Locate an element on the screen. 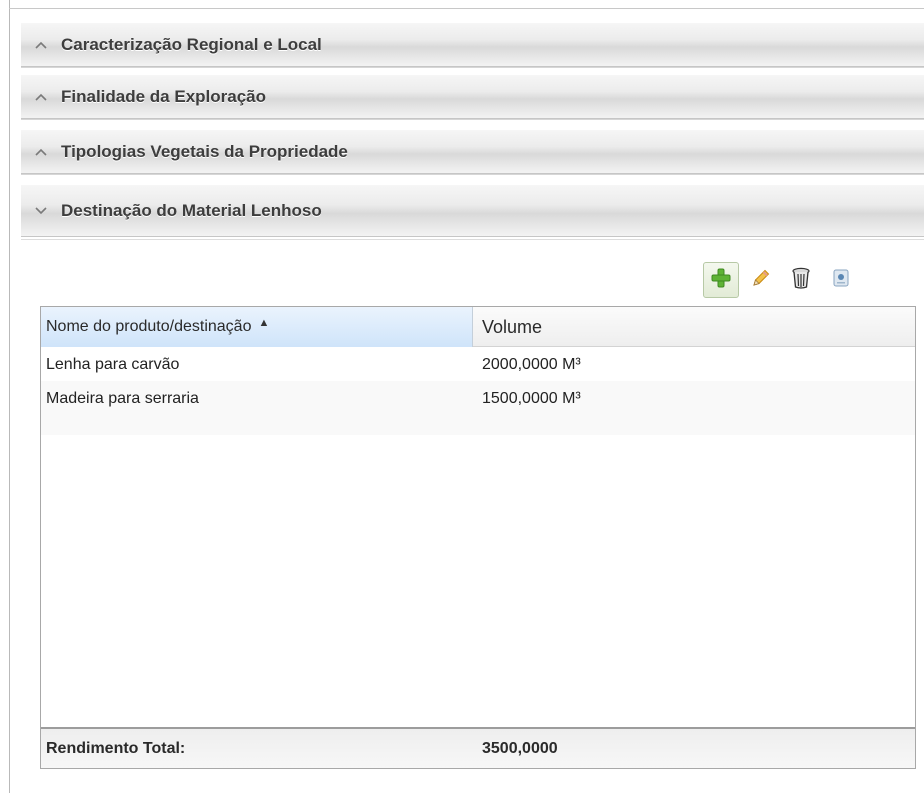 This screenshot has width=924, height=793. accordion-header-destinacao: Destinação do Material Lenhoso is located at coordinates (472, 211).